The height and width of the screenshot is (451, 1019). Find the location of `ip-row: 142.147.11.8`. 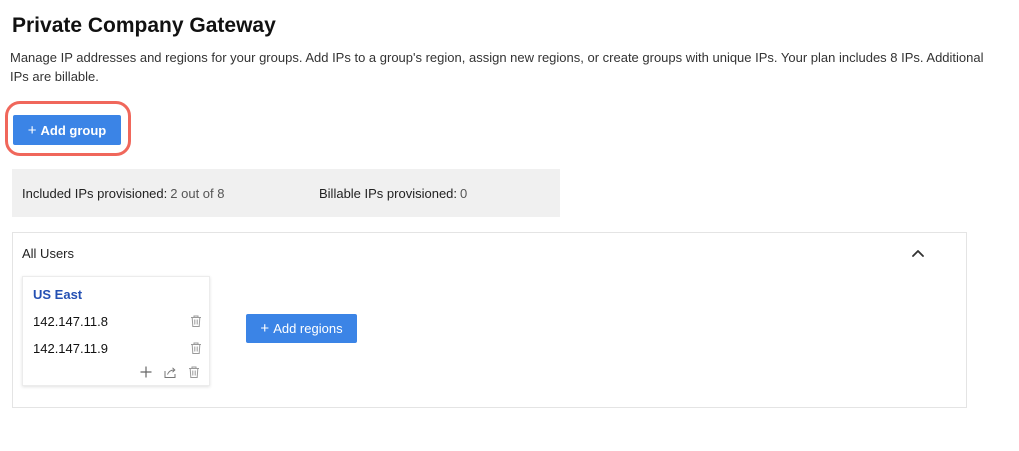

ip-row: 142.147.11.8 is located at coordinates (118, 321).